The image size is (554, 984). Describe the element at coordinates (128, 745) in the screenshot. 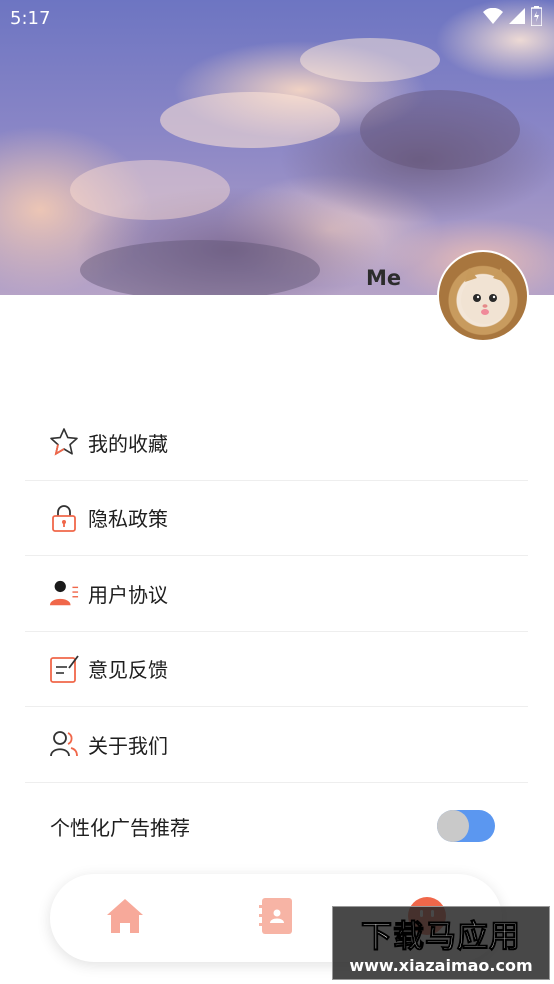

I see `menu-item-label: 关于我们` at that location.